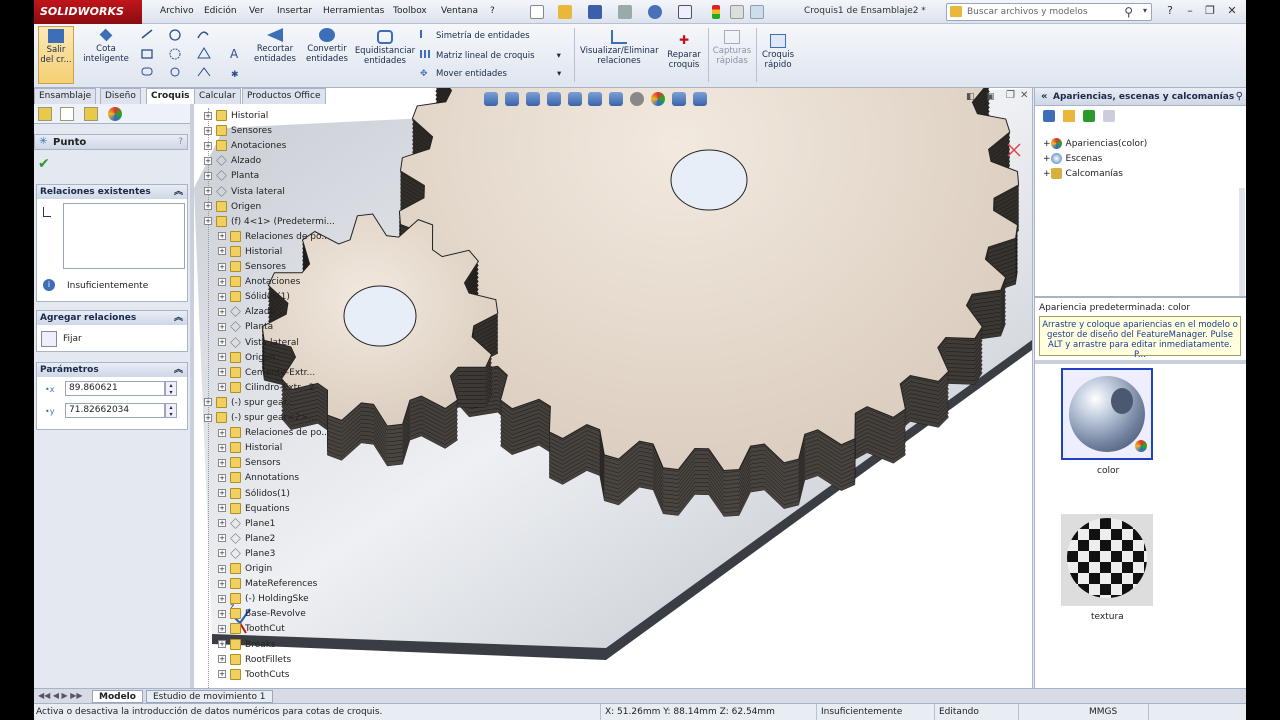 This screenshot has height=720, width=1280. What do you see at coordinates (1210, 11) in the screenshot?
I see `restore-icon: ❐` at bounding box center [1210, 11].